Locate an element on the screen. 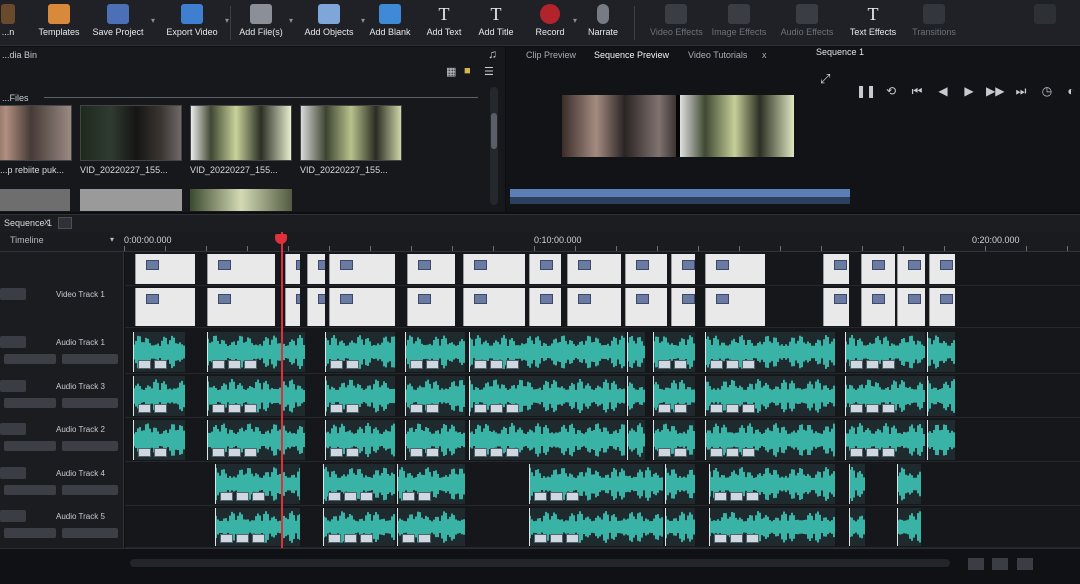 Image resolution: width=1080 pixels, height=584 pixels. add-title-button: T Add Title is located at coordinates (496, 23).